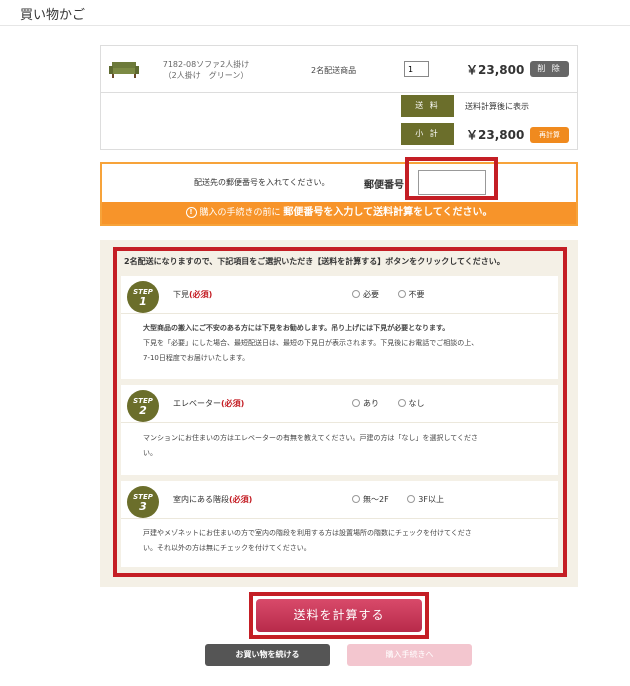  I want to click on row-divider, so click(339, 92).